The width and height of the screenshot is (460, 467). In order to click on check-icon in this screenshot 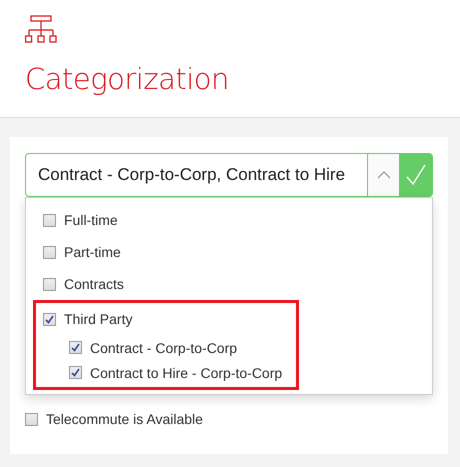, I will do `click(416, 175)`.